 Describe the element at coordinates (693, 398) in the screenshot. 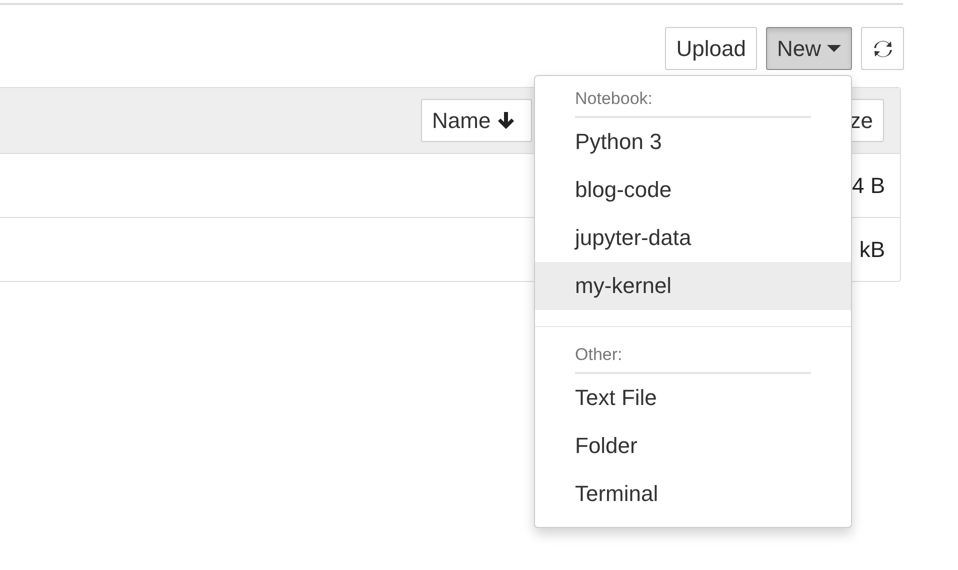

I see `menu-item: Text File` at that location.